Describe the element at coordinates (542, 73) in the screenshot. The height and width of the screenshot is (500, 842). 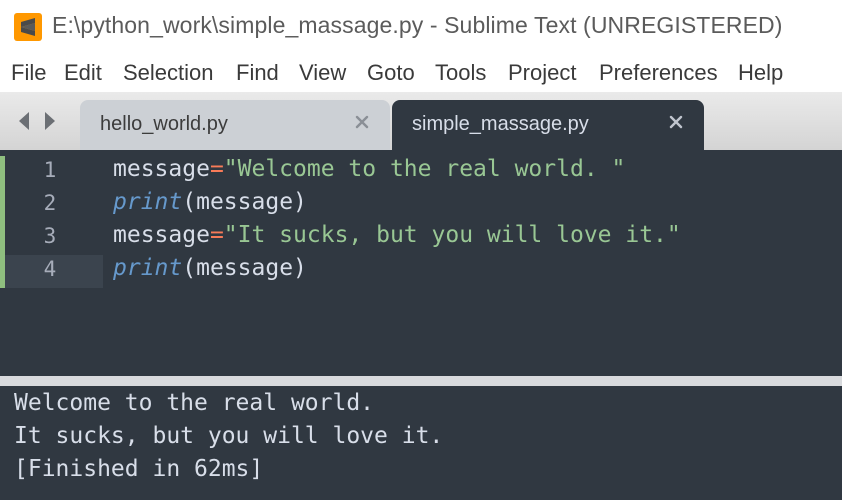
I see `menu-project: Project` at that location.